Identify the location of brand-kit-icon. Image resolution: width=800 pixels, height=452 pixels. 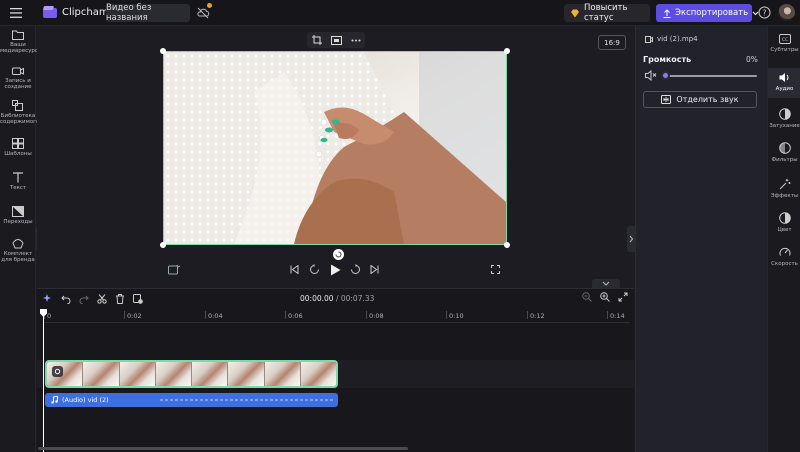
(18, 243).